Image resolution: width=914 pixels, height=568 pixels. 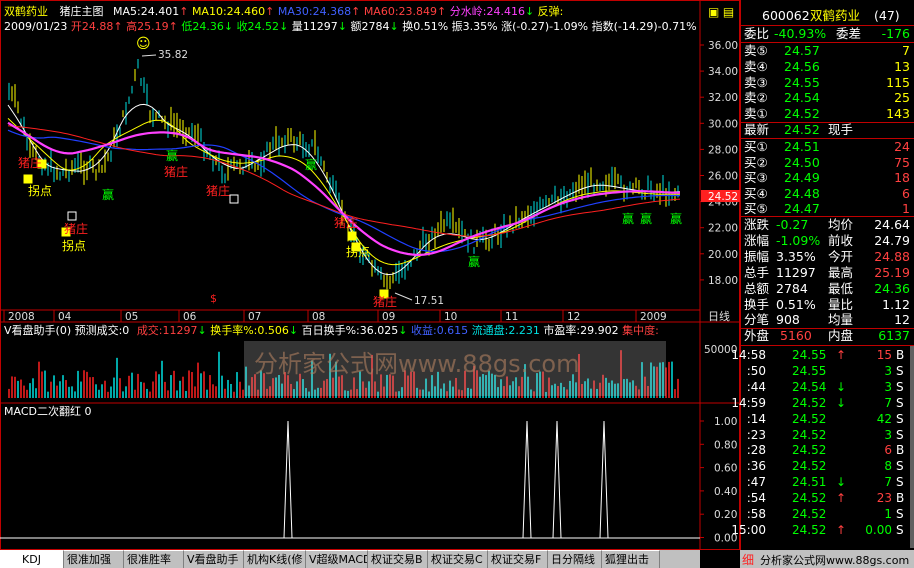 I want to click on tick-row: 14:59 24.52 ↓ 7 S, so click(x=822, y=403).